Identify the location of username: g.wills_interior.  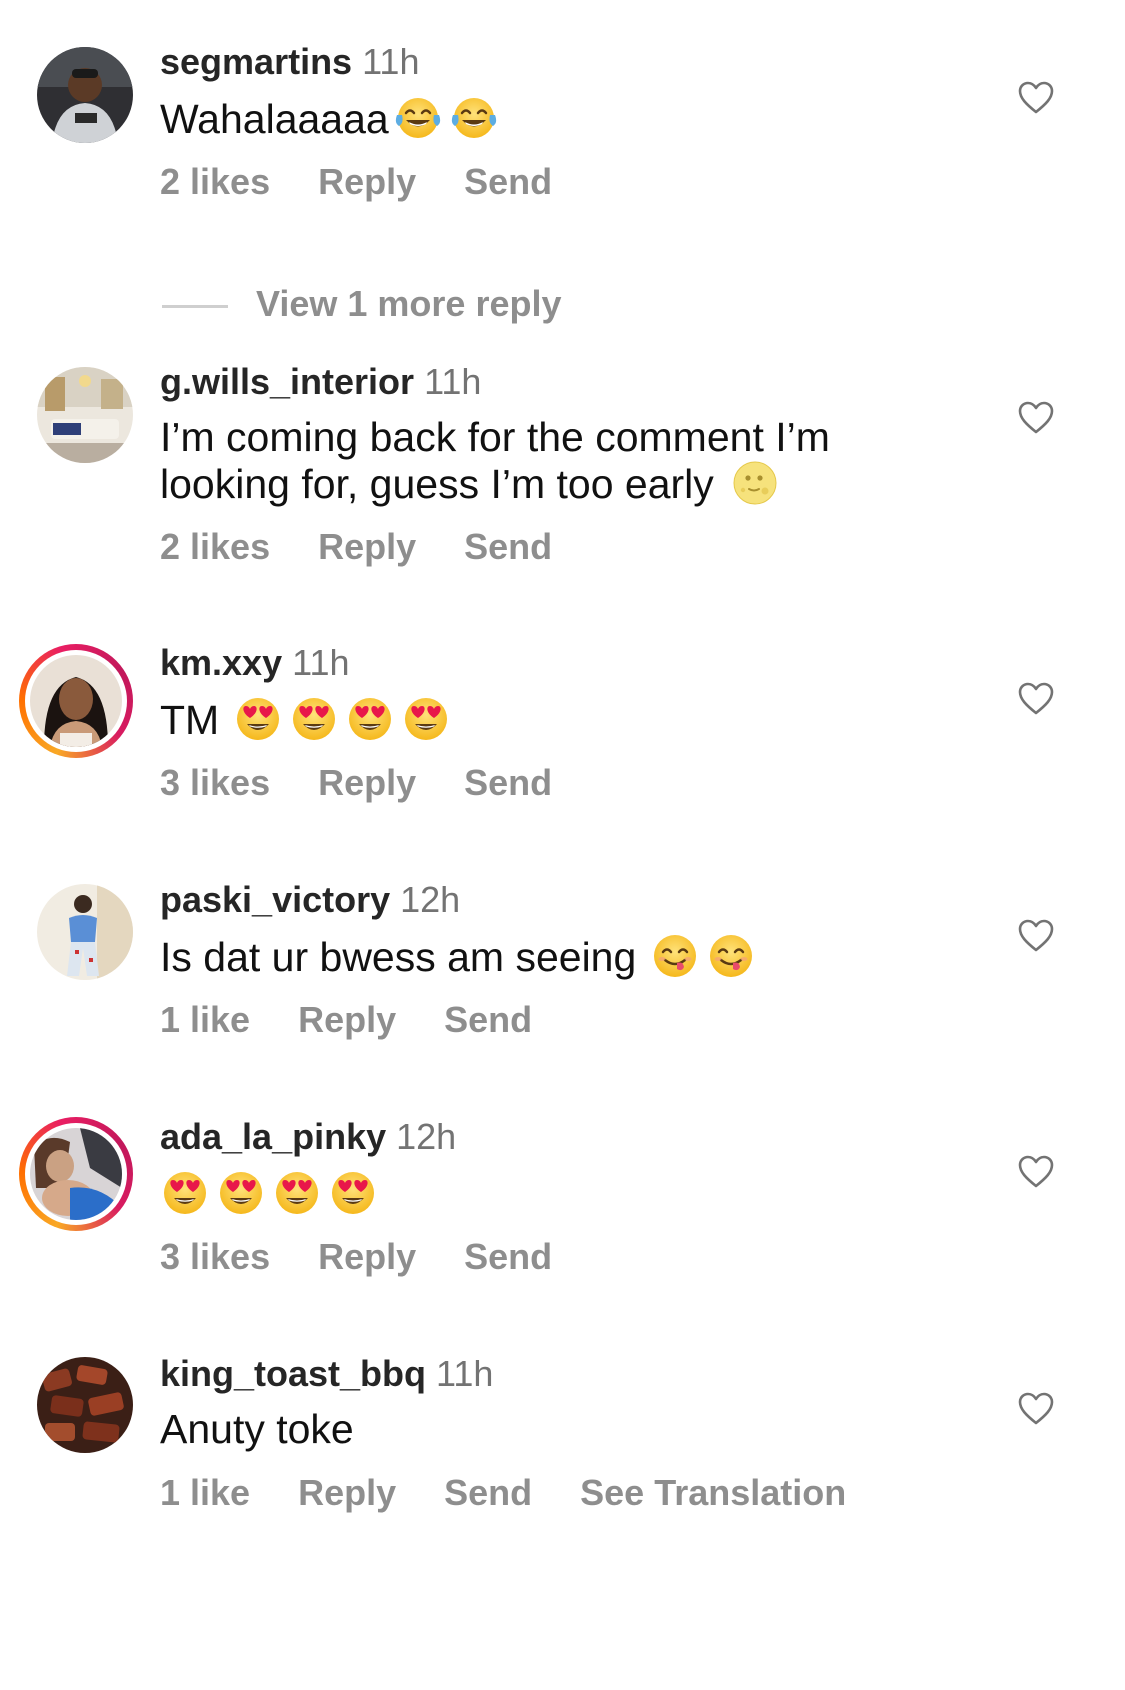
(287, 381).